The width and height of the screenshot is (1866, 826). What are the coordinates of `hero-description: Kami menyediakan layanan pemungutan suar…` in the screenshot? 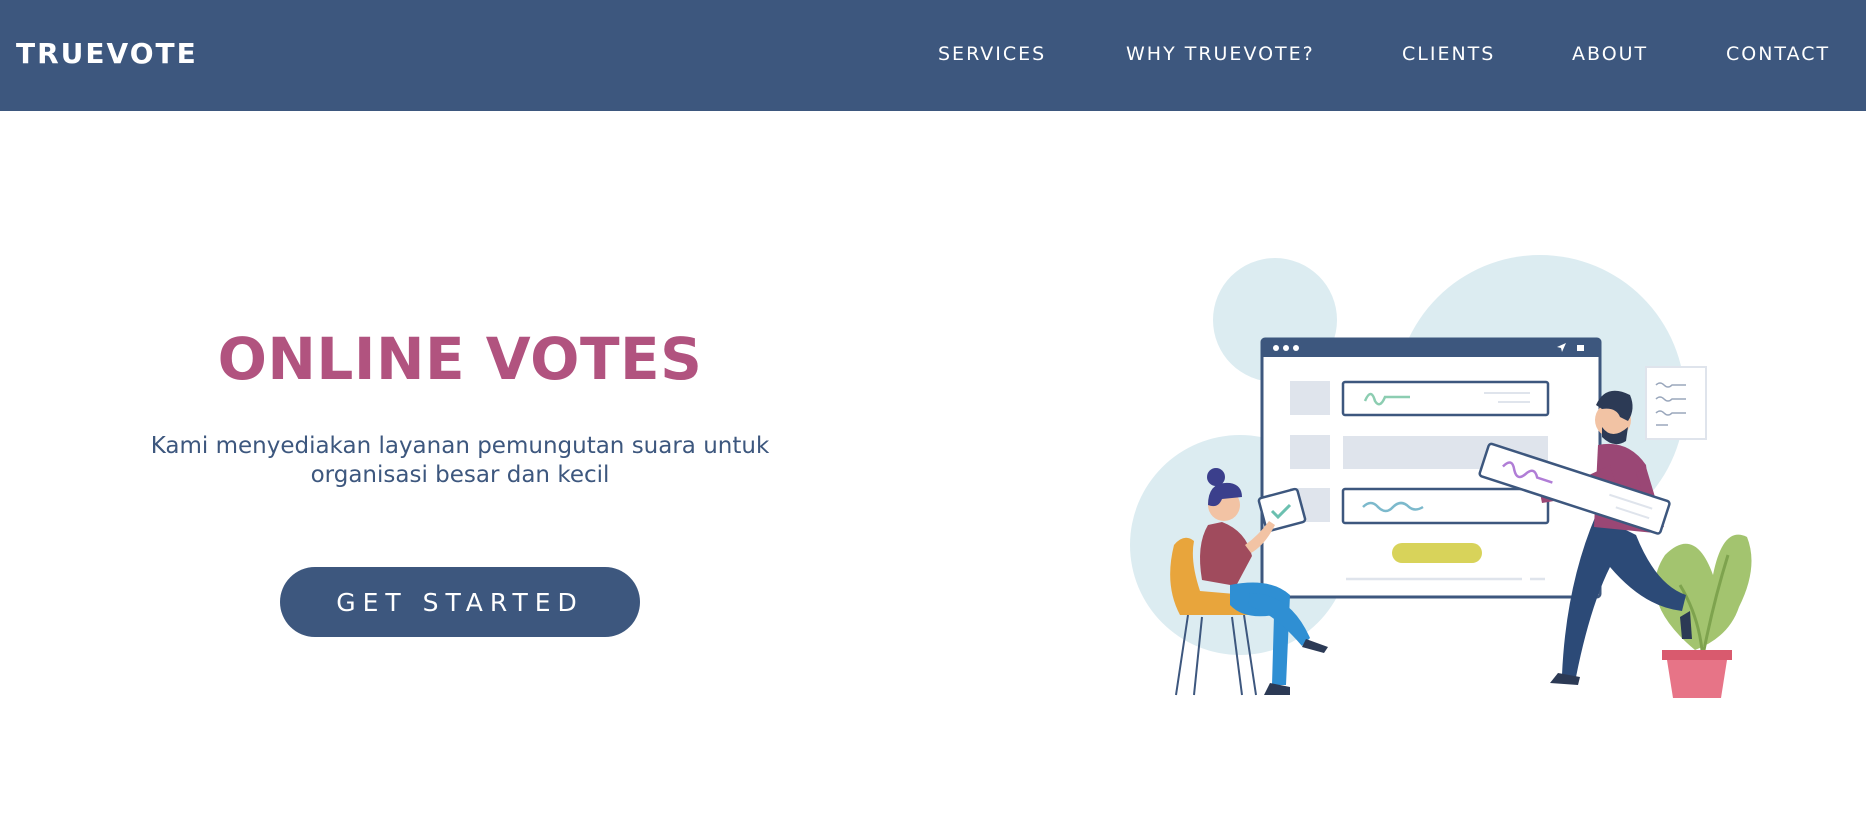 It's located at (460, 460).